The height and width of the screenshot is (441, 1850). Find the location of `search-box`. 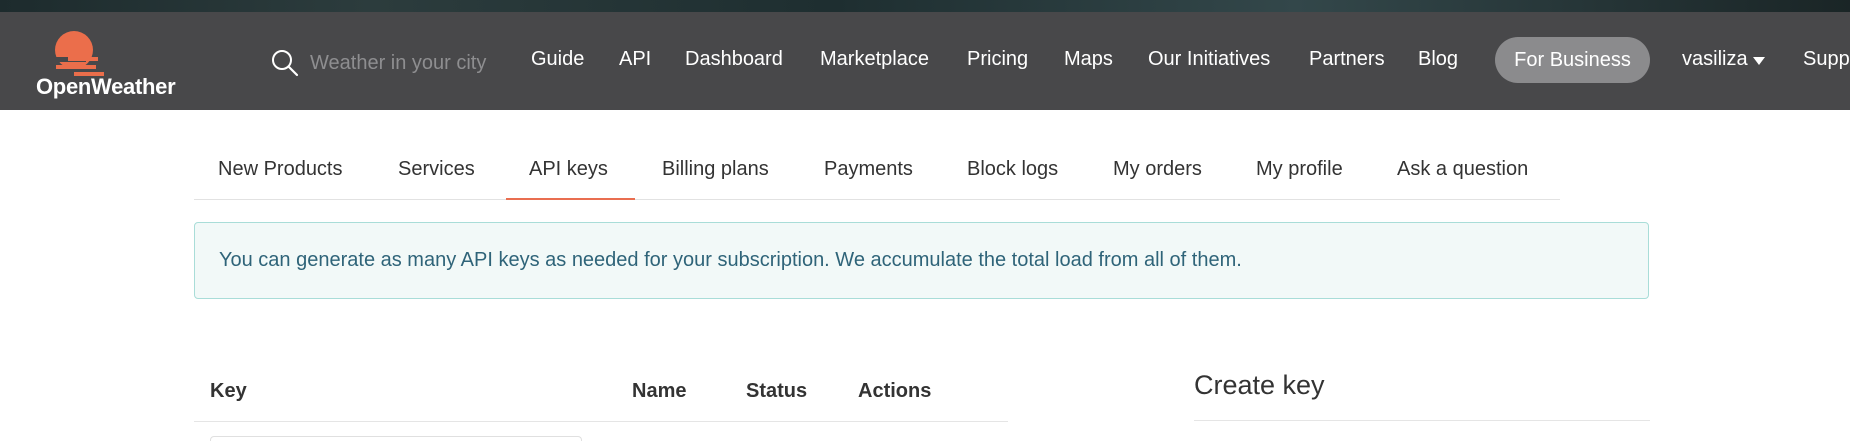

search-box is located at coordinates (389, 63).